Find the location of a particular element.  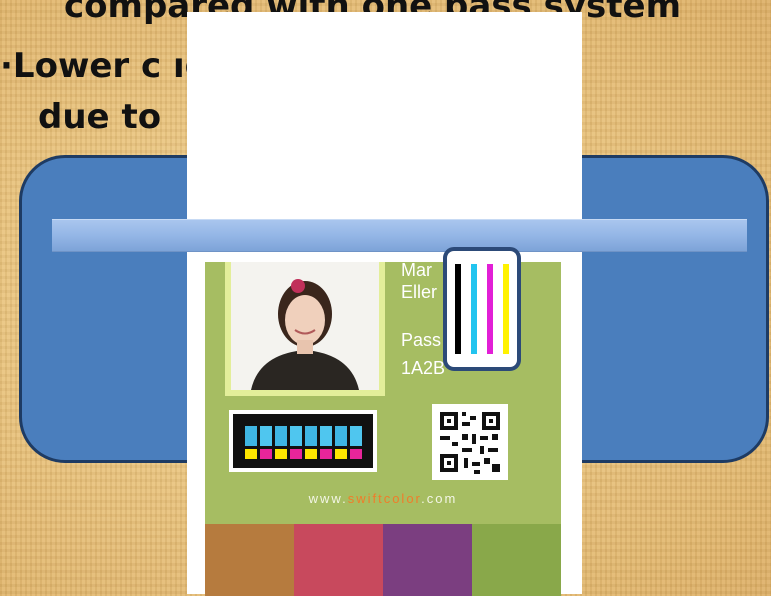

strip-purple is located at coordinates (427, 560).